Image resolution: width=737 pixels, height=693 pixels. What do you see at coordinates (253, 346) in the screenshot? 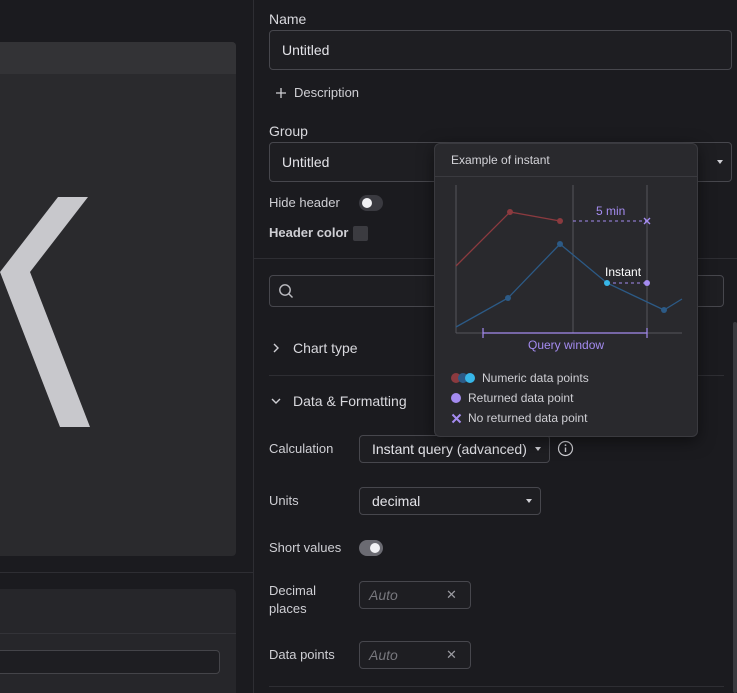
I see `panel-splitter` at bounding box center [253, 346].